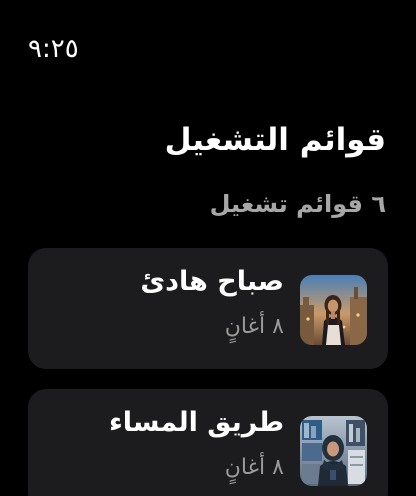  What do you see at coordinates (275, 140) in the screenshot?
I see `page-title: قوائم التشغيل` at bounding box center [275, 140].